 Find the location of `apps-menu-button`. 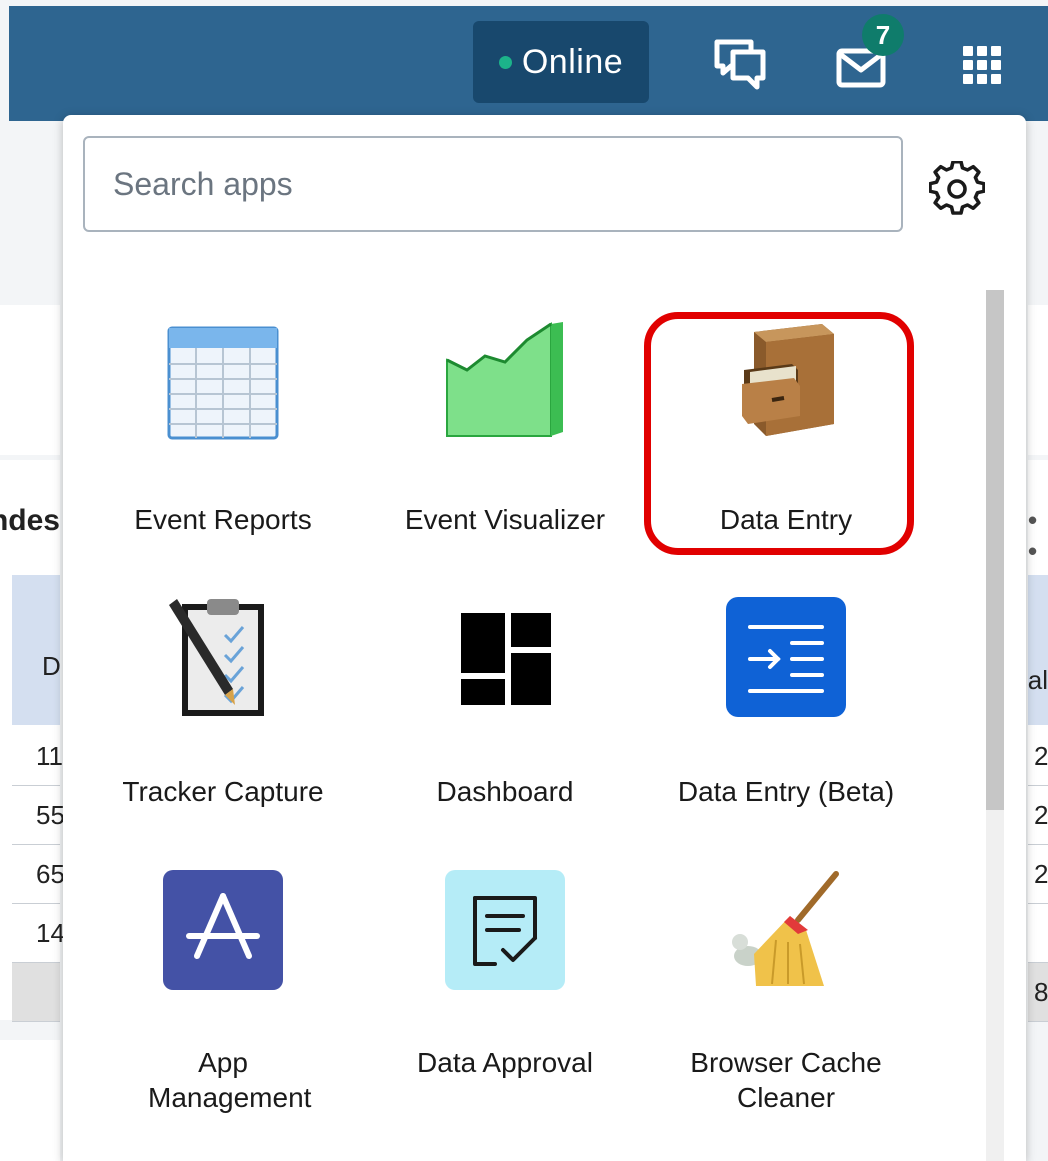

apps-menu-button is located at coordinates (982, 65).